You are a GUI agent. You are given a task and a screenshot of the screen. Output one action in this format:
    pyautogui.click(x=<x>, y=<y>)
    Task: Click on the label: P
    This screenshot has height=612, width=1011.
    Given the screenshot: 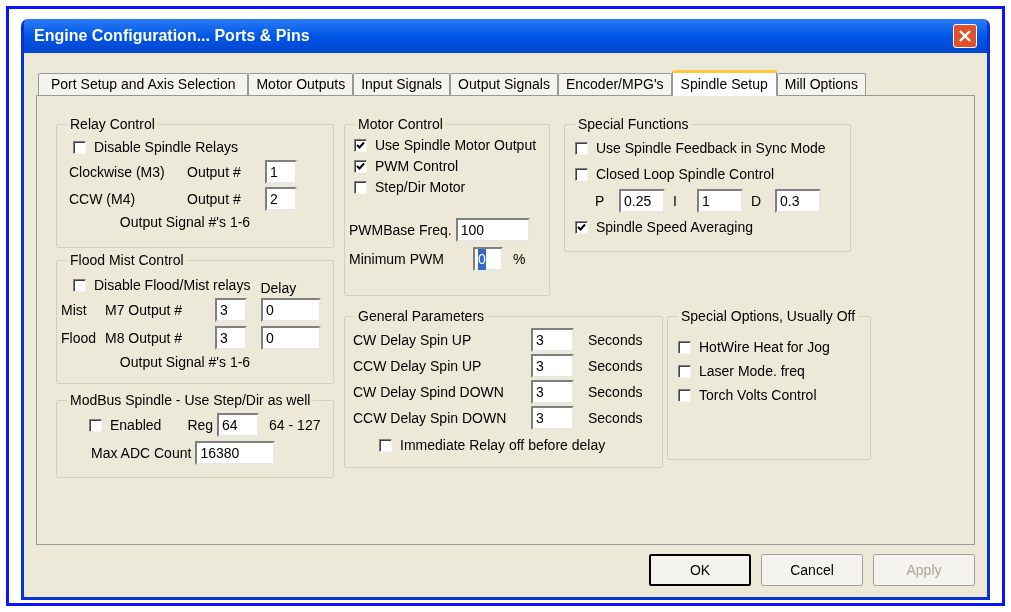 What is the action you would take?
    pyautogui.click(x=600, y=201)
    